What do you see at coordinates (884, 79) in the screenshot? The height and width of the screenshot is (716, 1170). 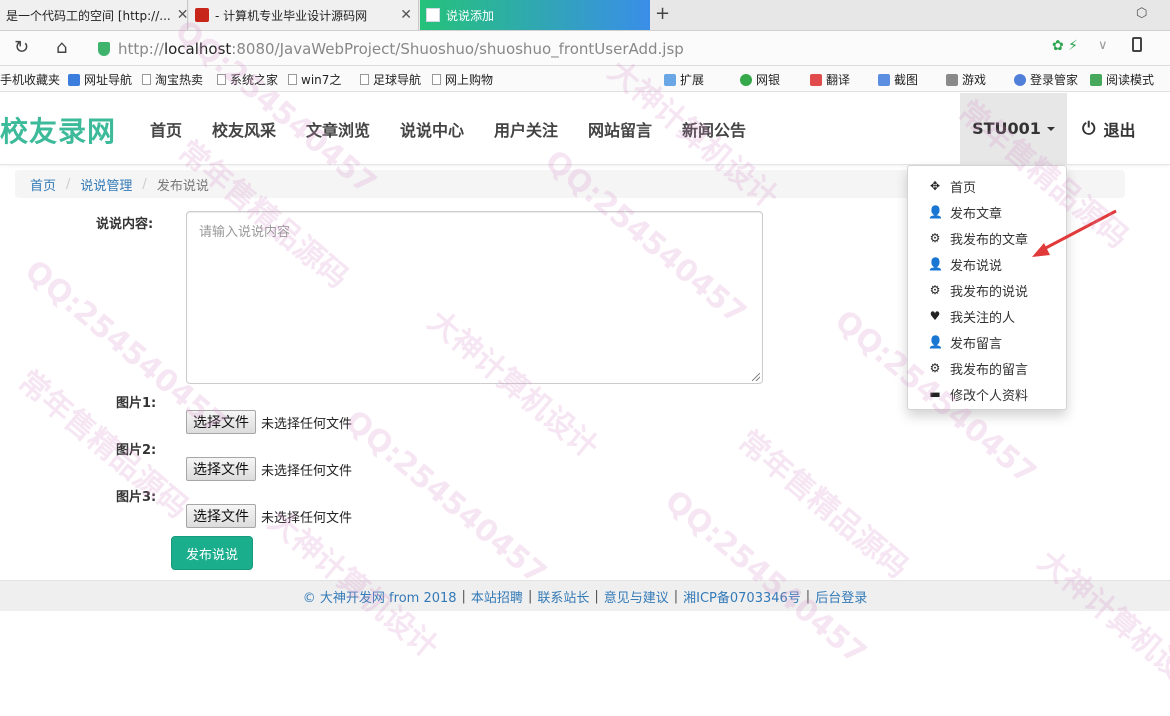 I see `scissors-icon` at bounding box center [884, 79].